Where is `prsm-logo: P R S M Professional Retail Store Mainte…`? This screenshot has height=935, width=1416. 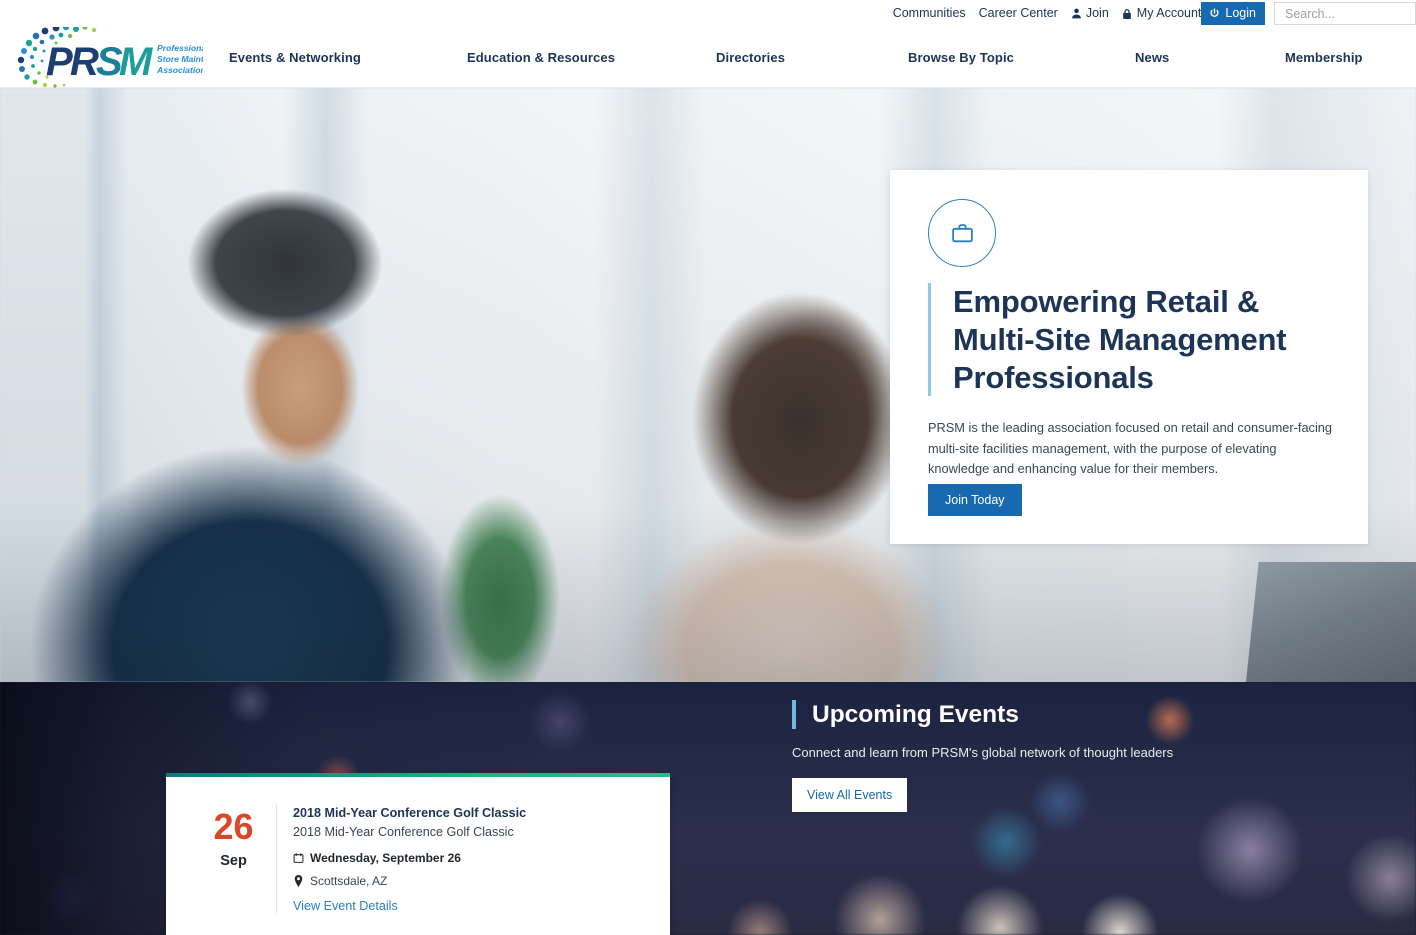
prsm-logo: P R S M Professional Retail Store Mainte… is located at coordinates (105, 56).